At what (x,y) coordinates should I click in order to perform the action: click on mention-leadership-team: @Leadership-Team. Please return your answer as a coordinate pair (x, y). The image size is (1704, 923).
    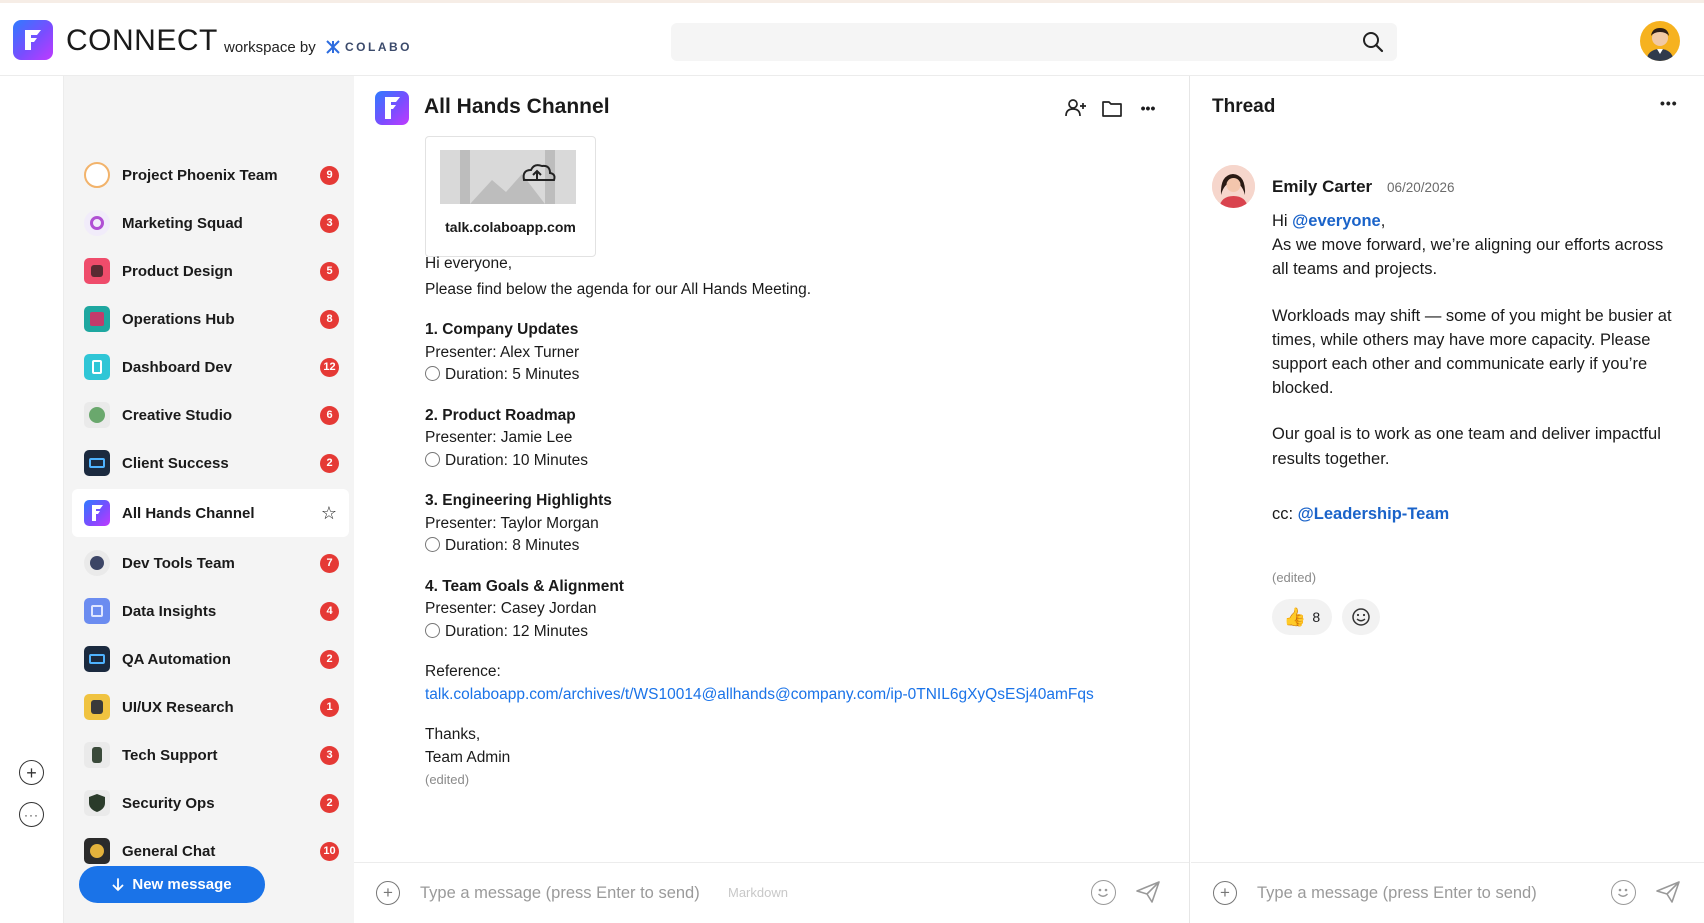
    Looking at the image, I should click on (1374, 514).